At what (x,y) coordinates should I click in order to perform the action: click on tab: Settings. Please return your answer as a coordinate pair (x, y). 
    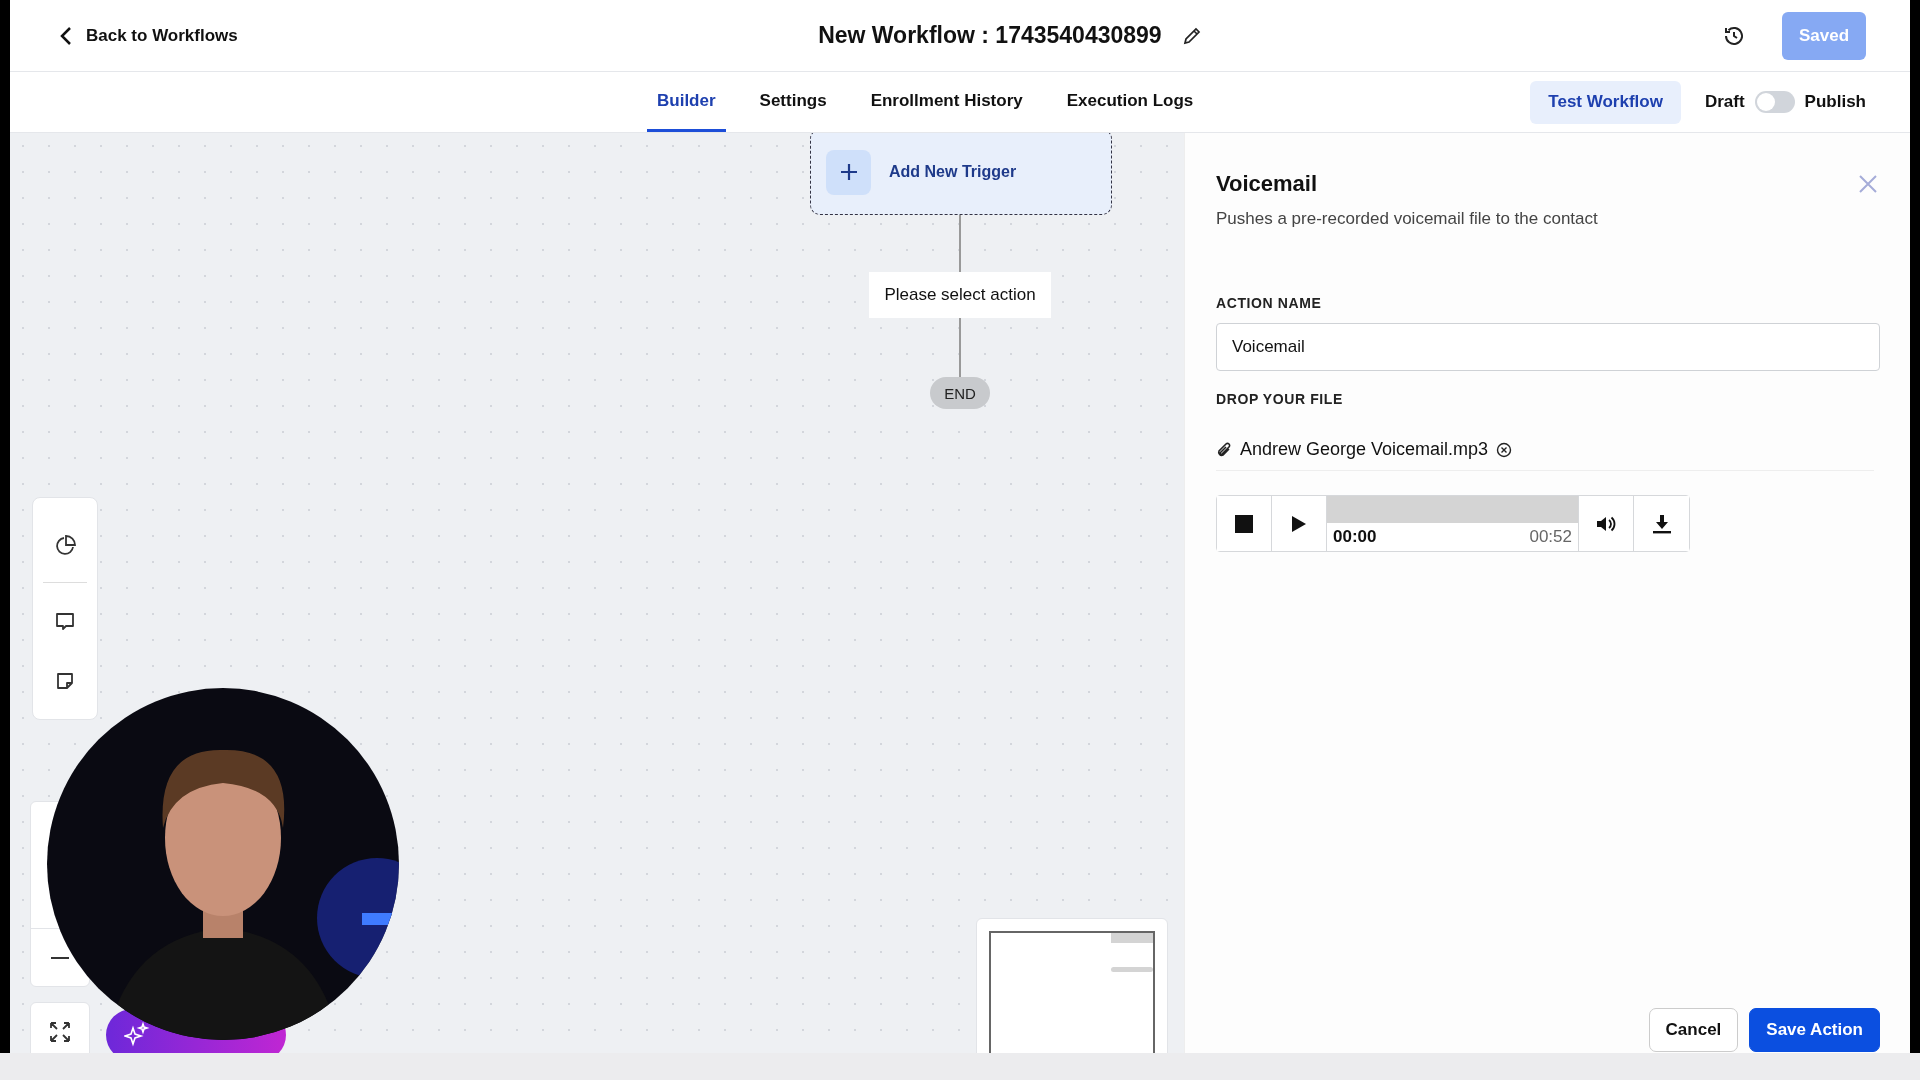
    Looking at the image, I should click on (793, 102).